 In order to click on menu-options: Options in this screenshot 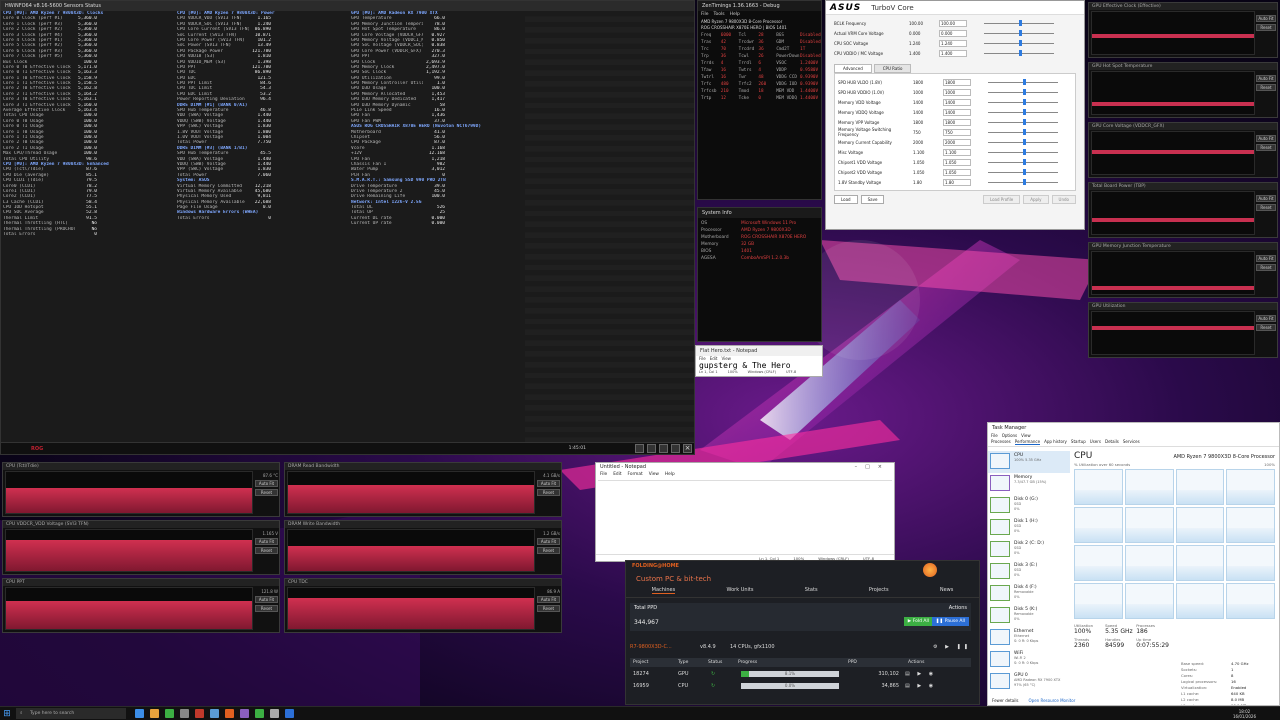, I will do `click(1009, 435)`.